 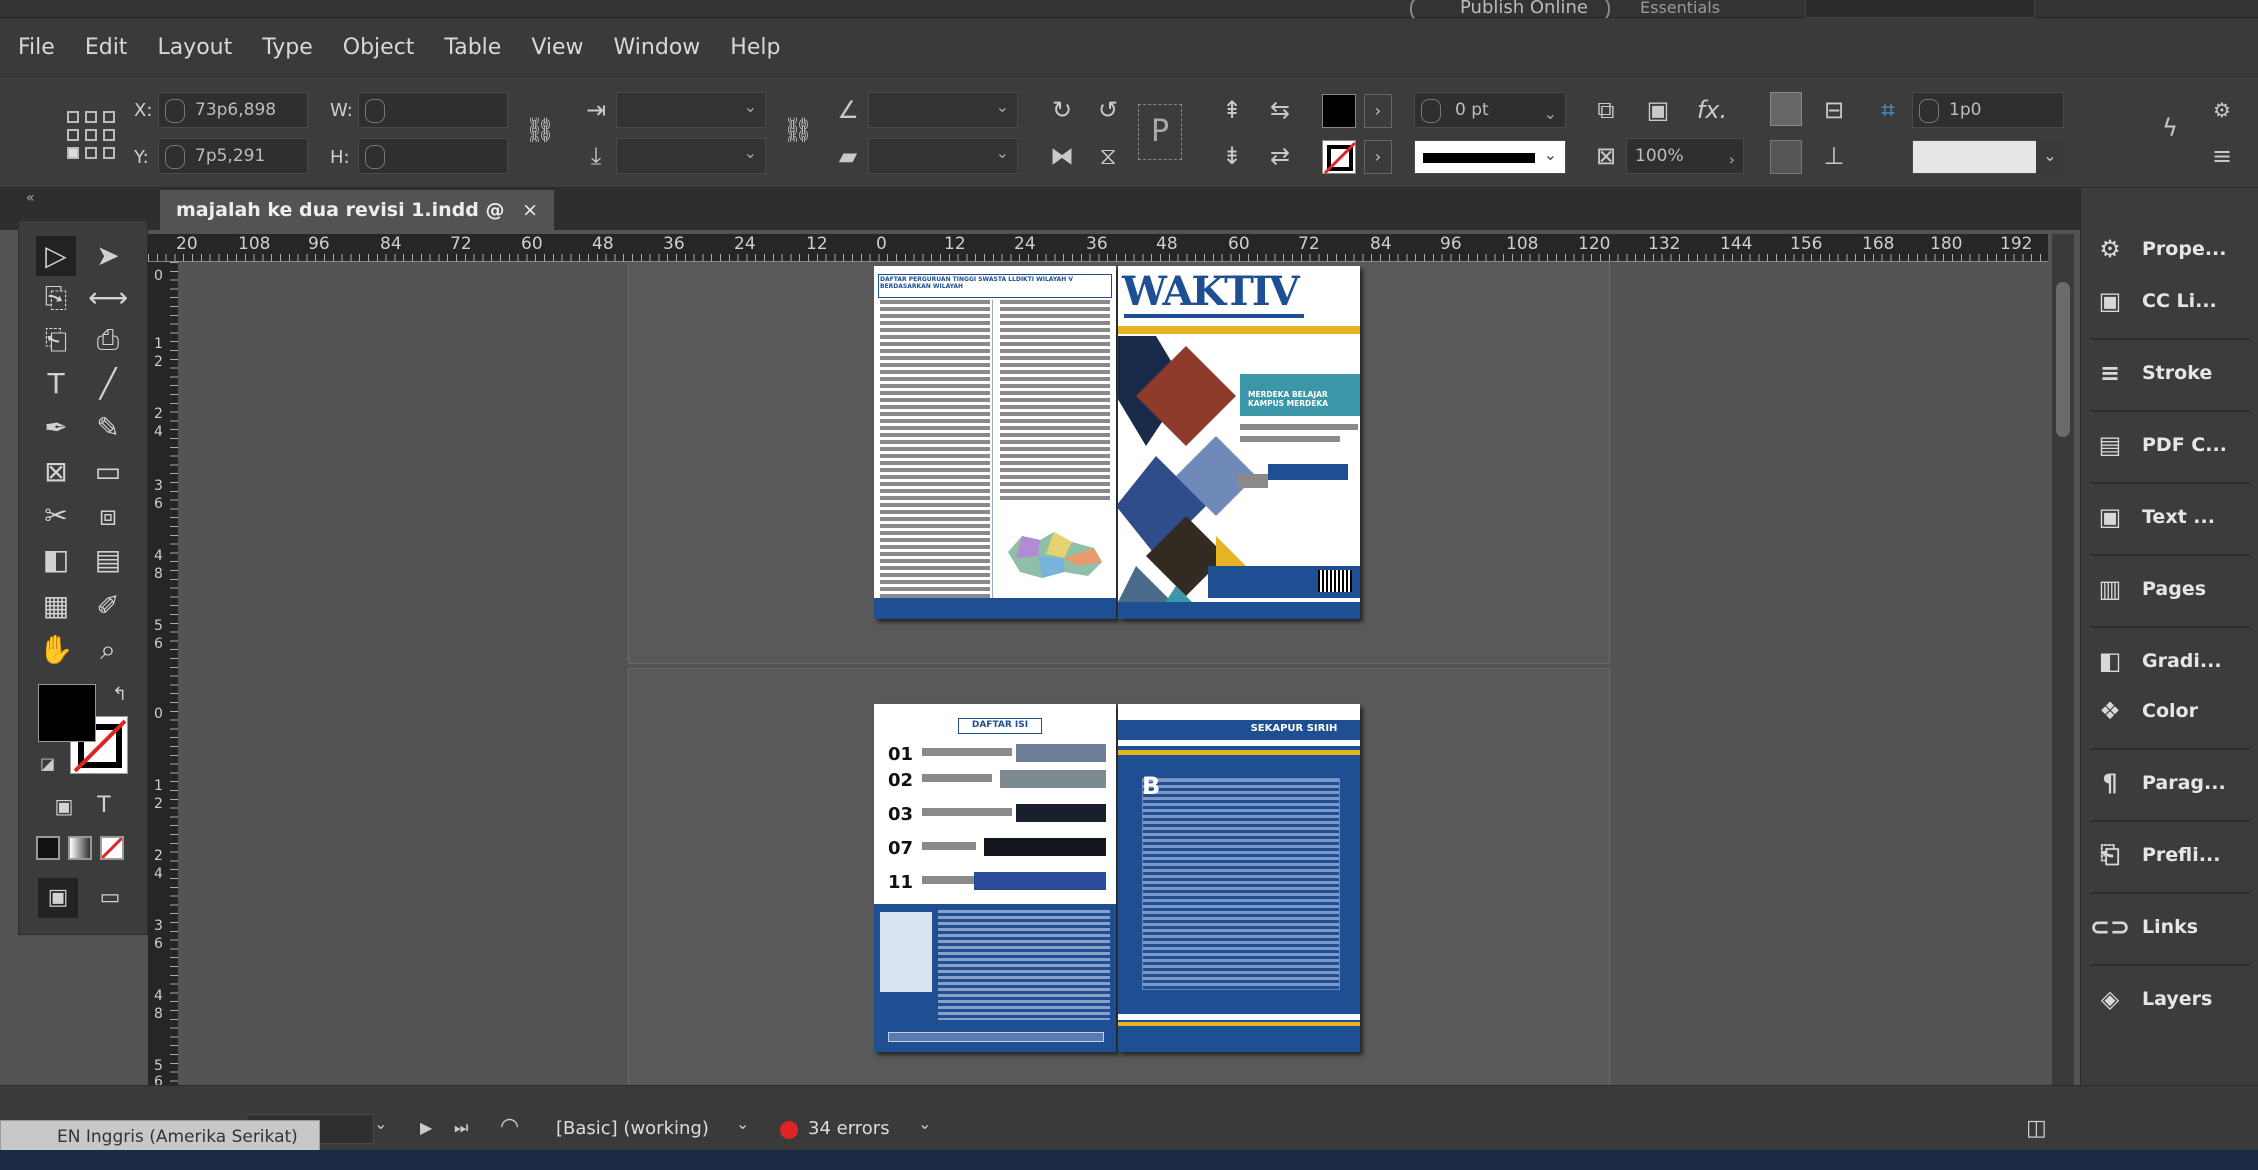 What do you see at coordinates (379, 47) in the screenshot?
I see `menu-object: Object` at bounding box center [379, 47].